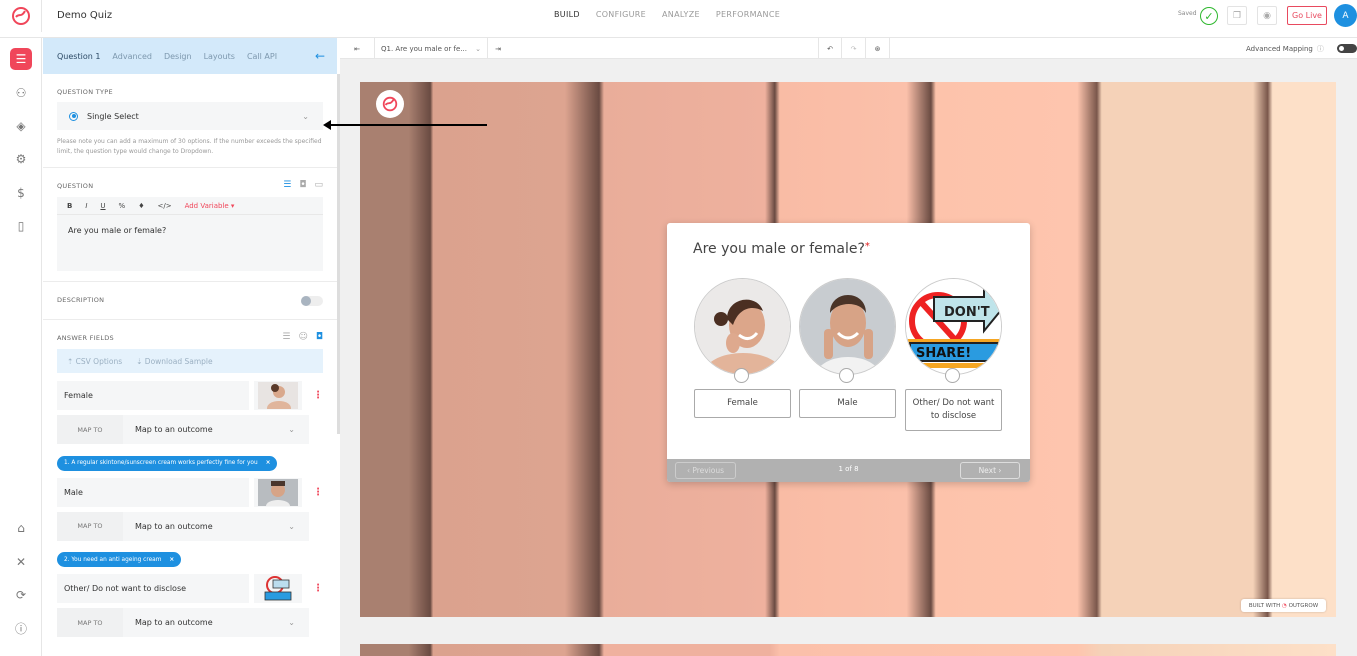  Describe the element at coordinates (1307, 15) in the screenshot. I see `go-live-button: Go Live` at that location.